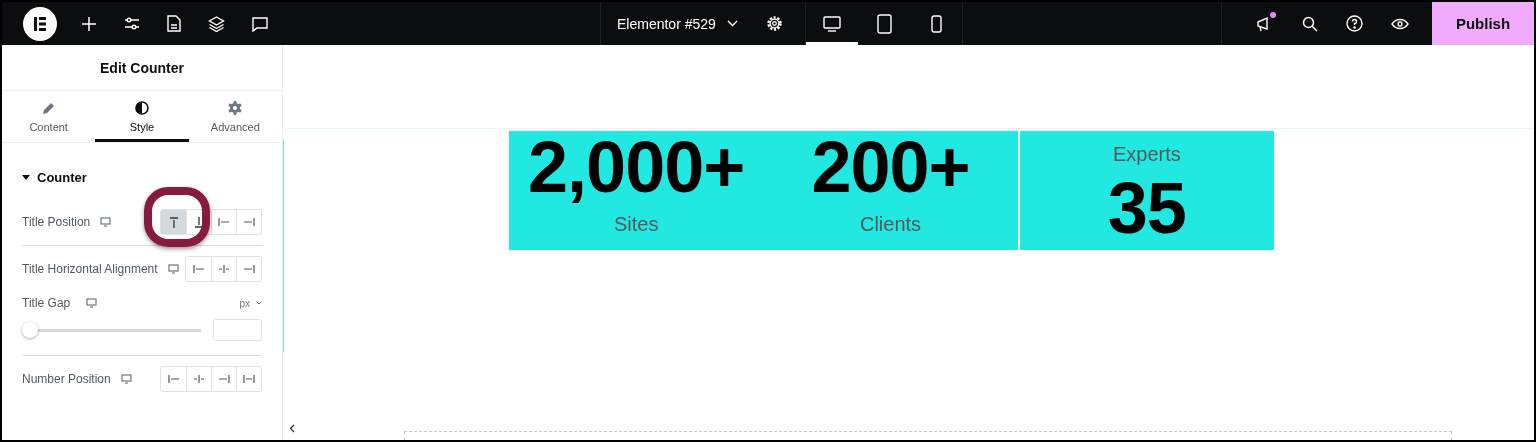 The image size is (1536, 442). Describe the element at coordinates (774, 23) in the screenshot. I see `settings-icon` at that location.